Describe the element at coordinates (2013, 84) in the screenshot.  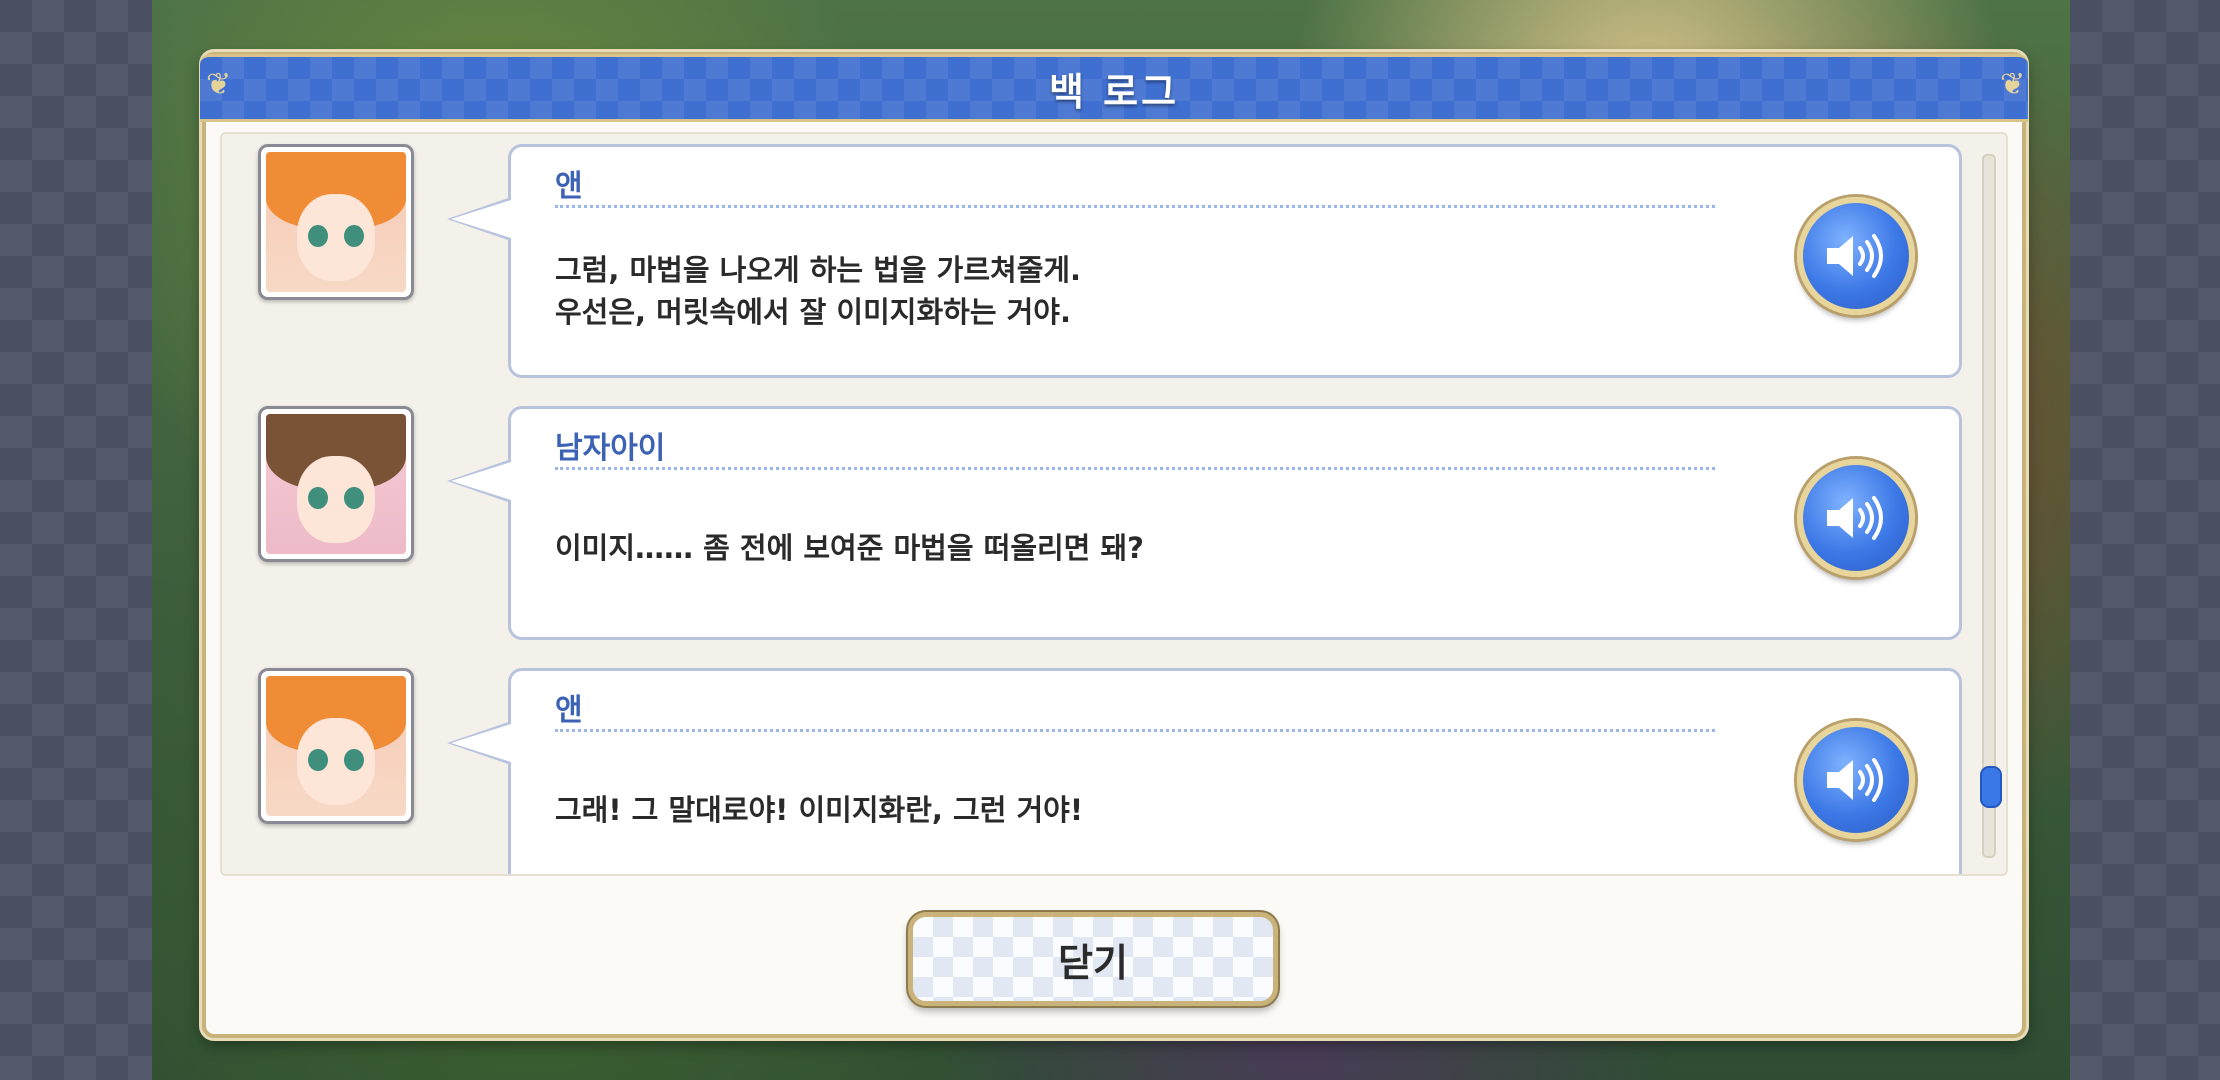
I see `ornament-right-icon: ❦` at that location.